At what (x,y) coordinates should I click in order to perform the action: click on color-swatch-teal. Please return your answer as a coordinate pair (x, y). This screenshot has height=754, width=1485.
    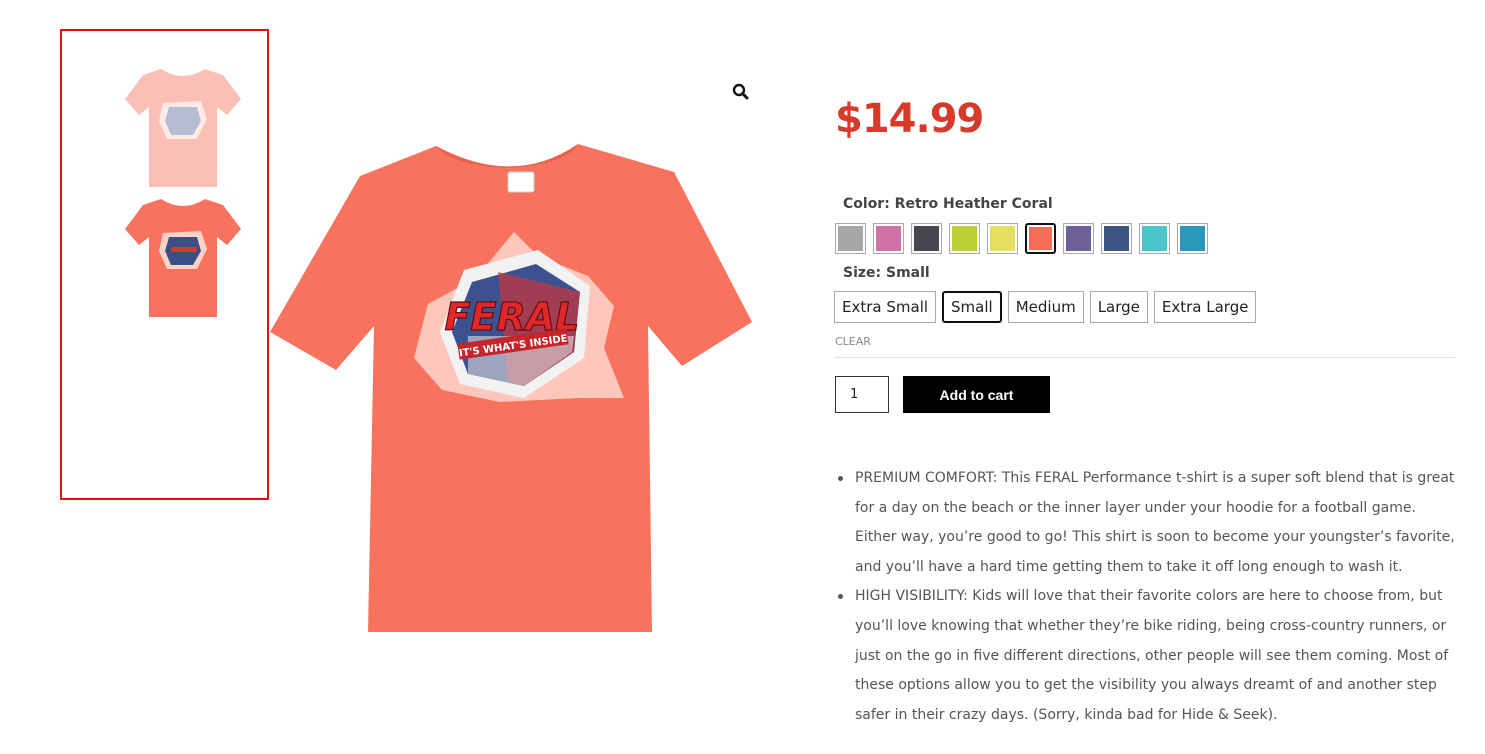
    Looking at the image, I should click on (1192, 238).